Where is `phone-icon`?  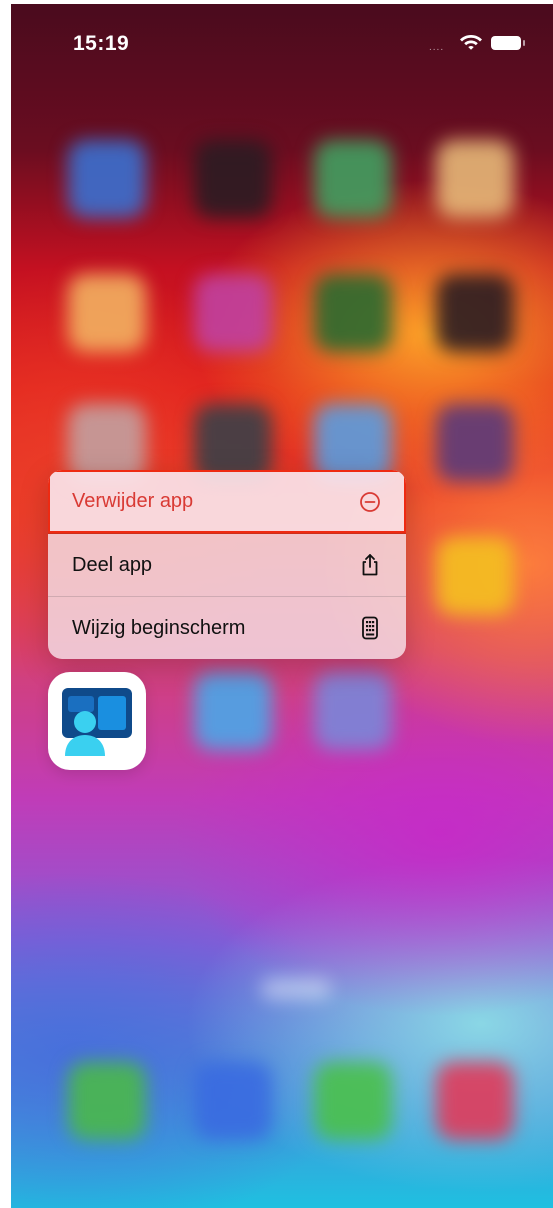
phone-icon is located at coordinates (370, 628).